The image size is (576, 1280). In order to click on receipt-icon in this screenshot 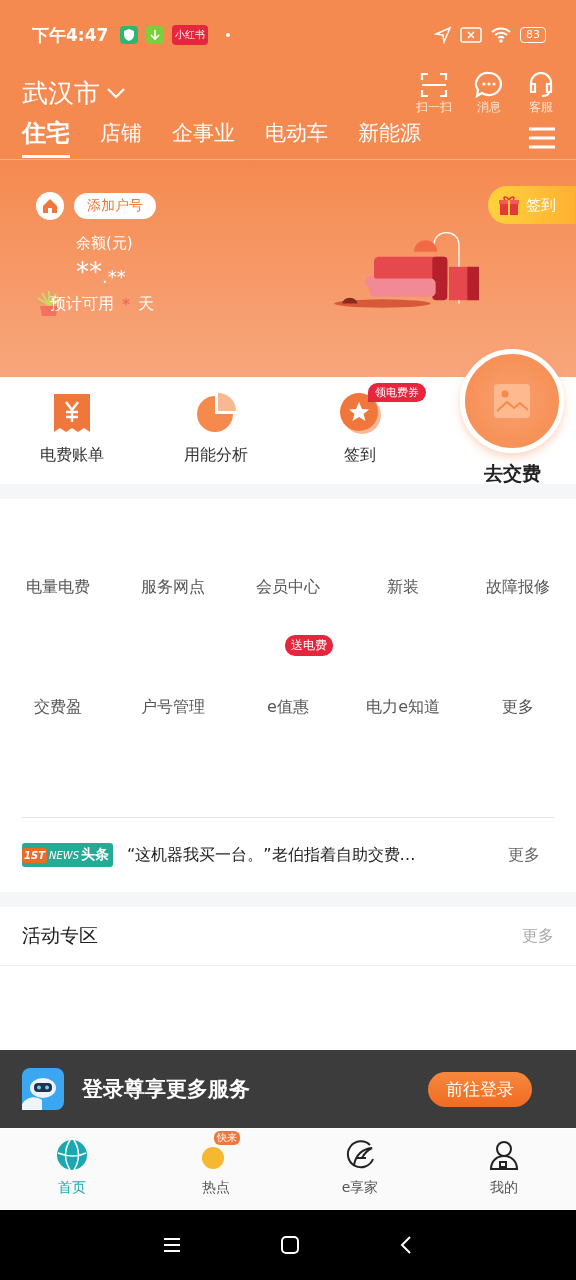, I will do `click(72, 413)`.